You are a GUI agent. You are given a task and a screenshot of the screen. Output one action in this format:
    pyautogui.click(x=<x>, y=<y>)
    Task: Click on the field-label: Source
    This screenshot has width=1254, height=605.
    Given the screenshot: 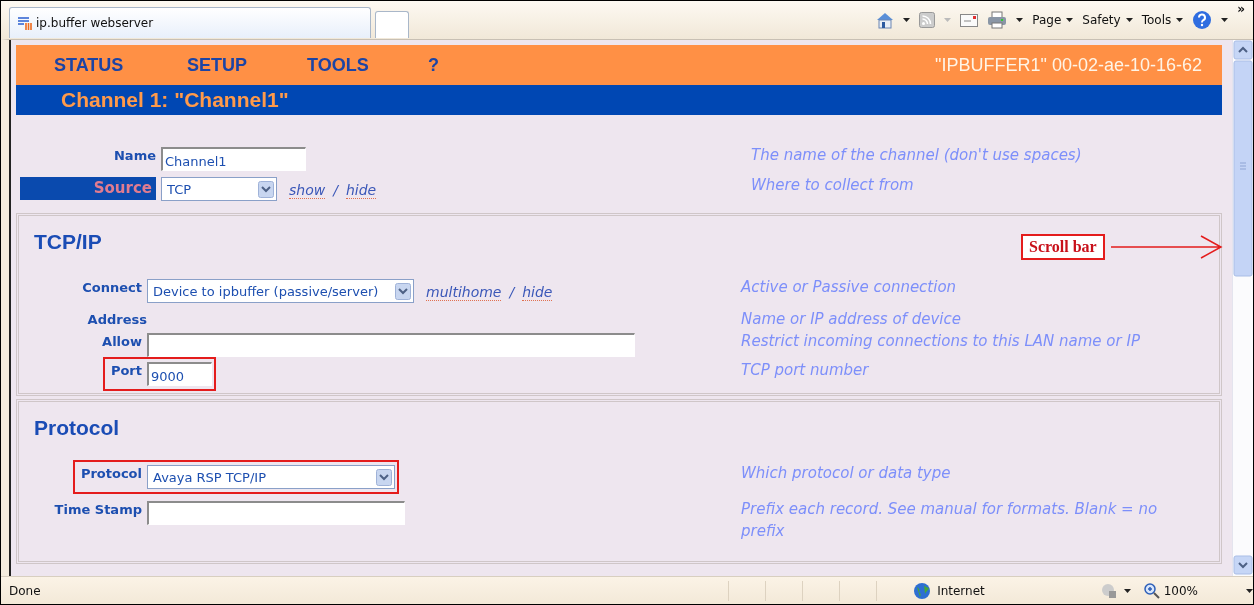 What is the action you would take?
    pyautogui.click(x=88, y=188)
    